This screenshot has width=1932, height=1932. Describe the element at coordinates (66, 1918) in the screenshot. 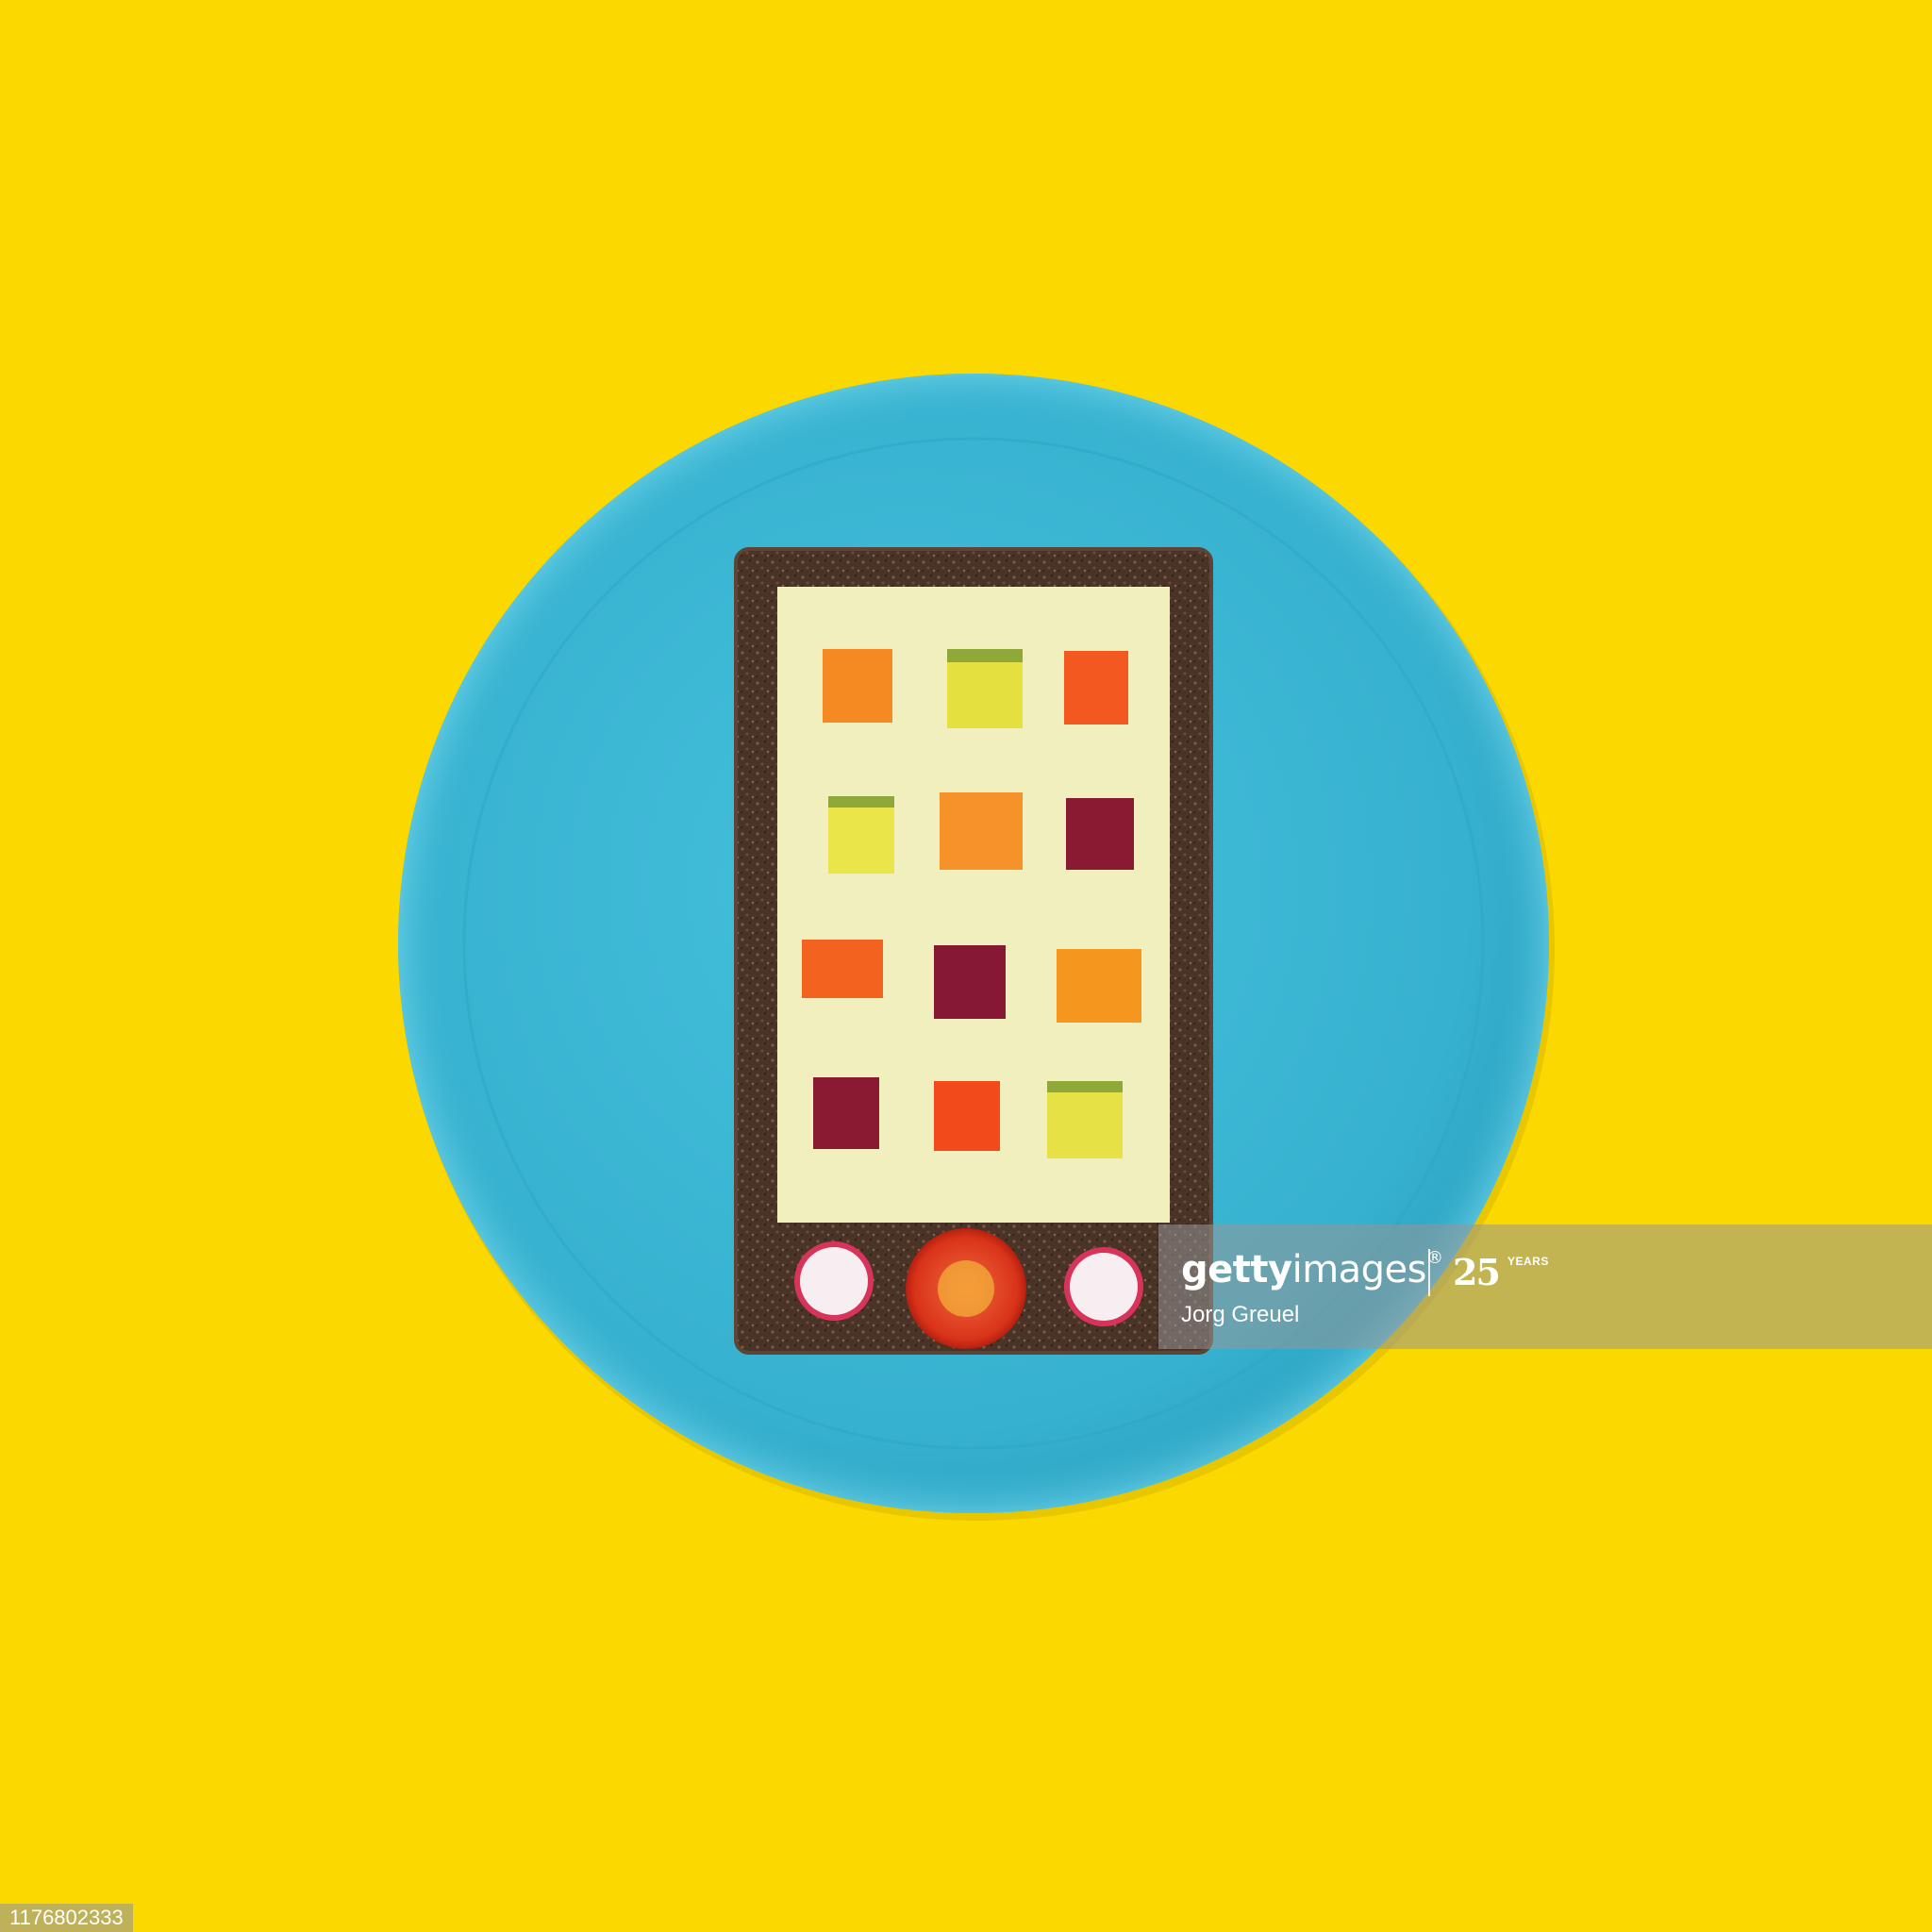

I see `image-id-label: 1176802333` at that location.